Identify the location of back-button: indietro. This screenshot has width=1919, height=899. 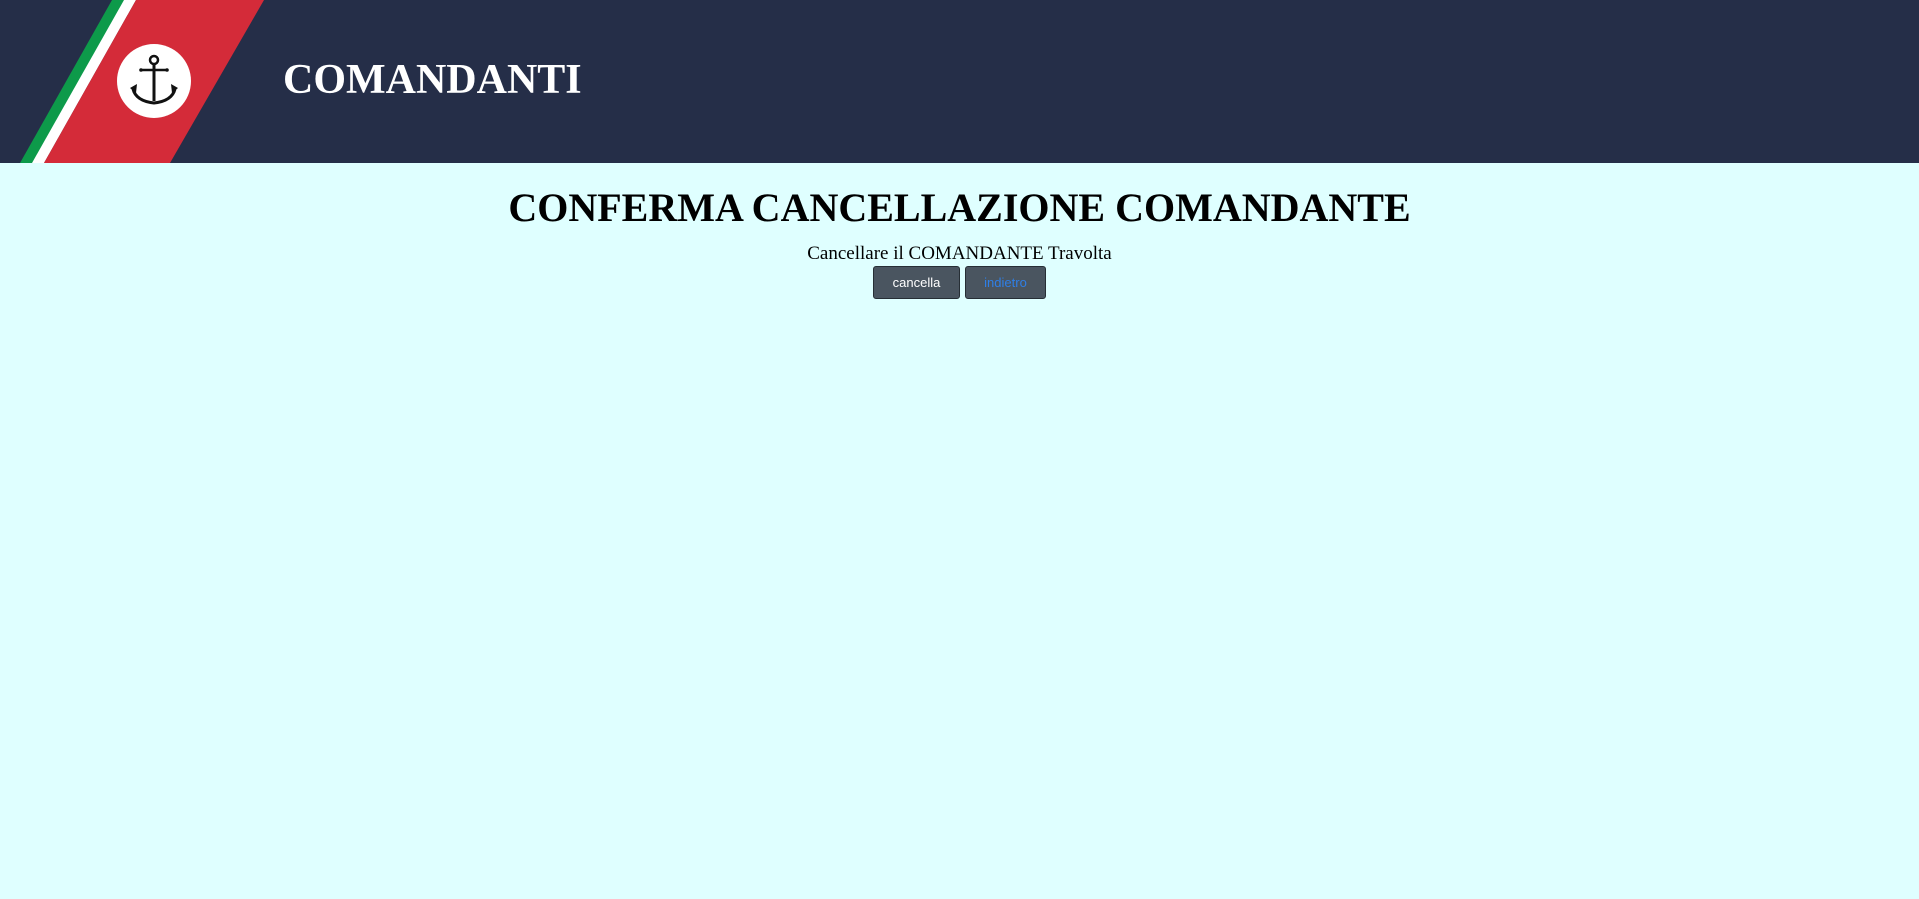
(1005, 282).